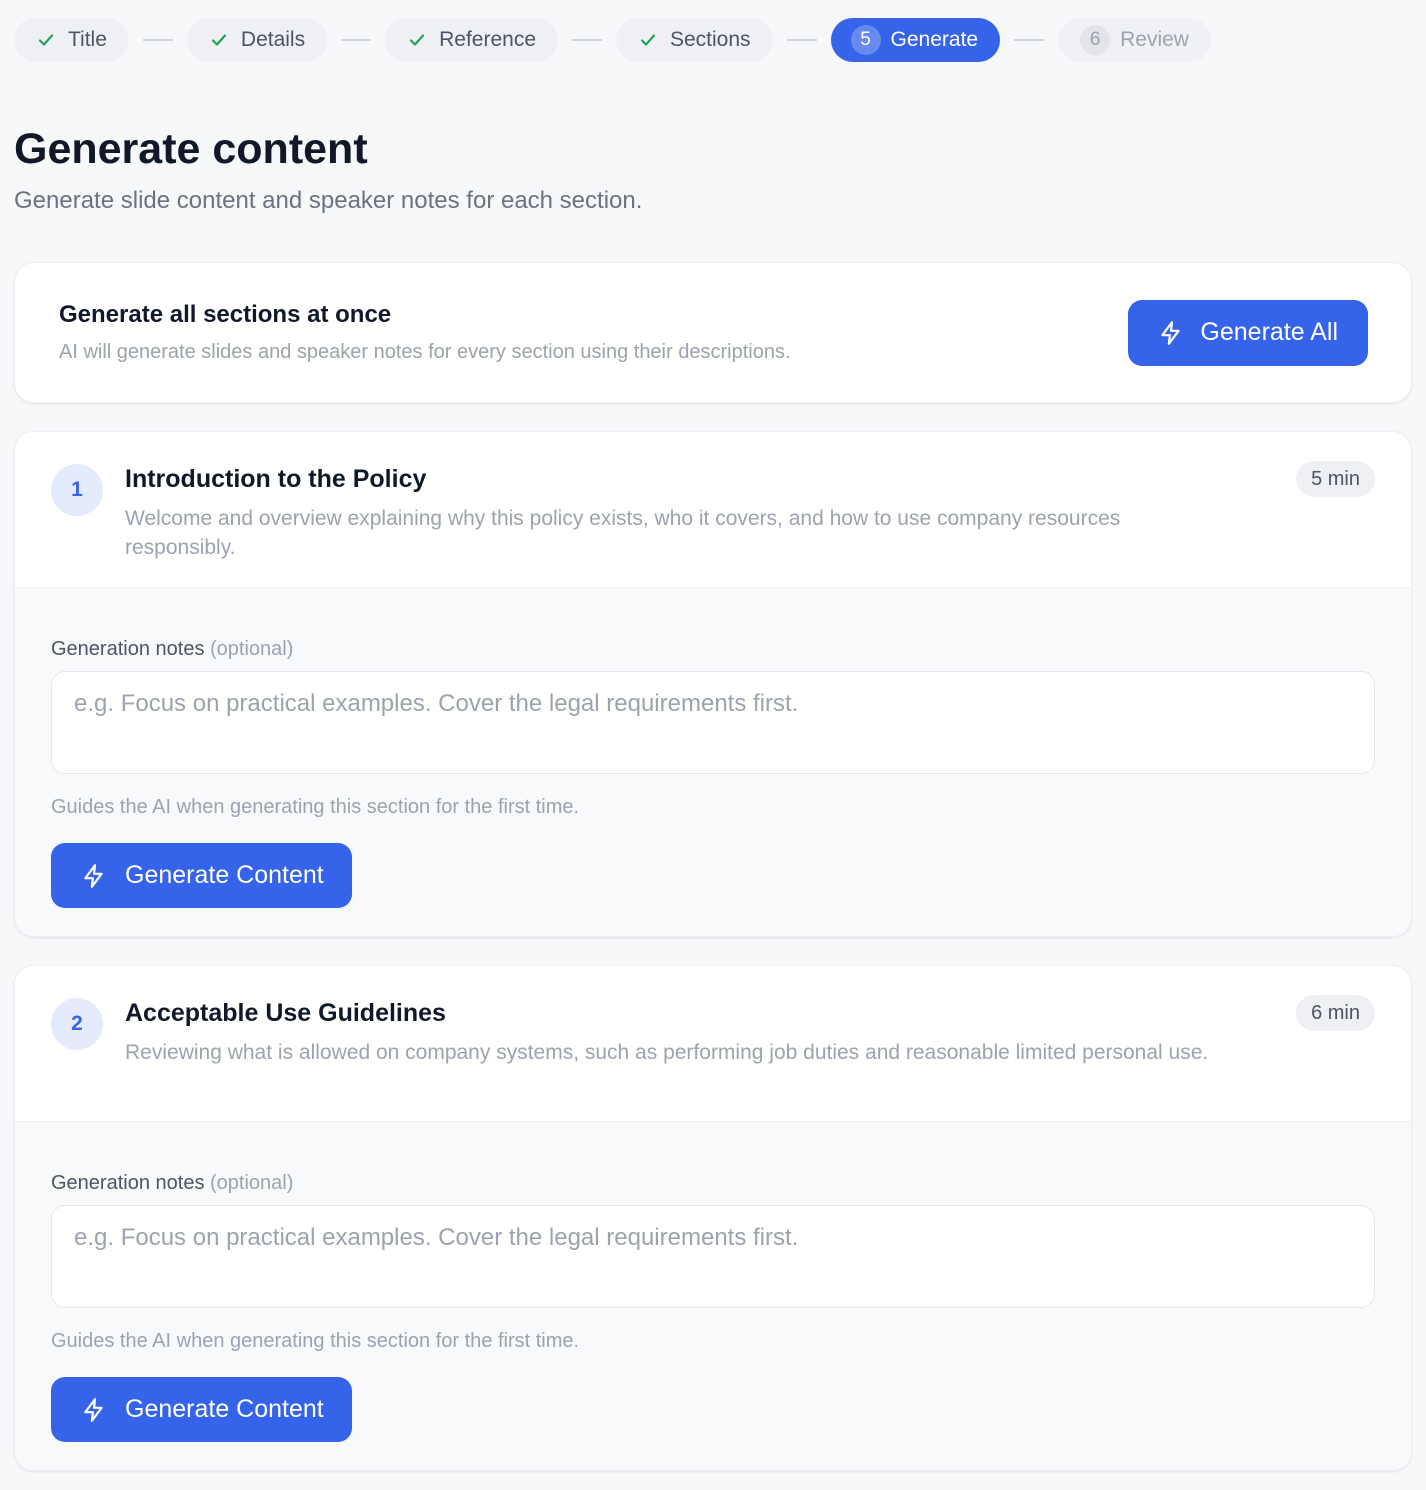  I want to click on duration-badge: 5 min, so click(1335, 479).